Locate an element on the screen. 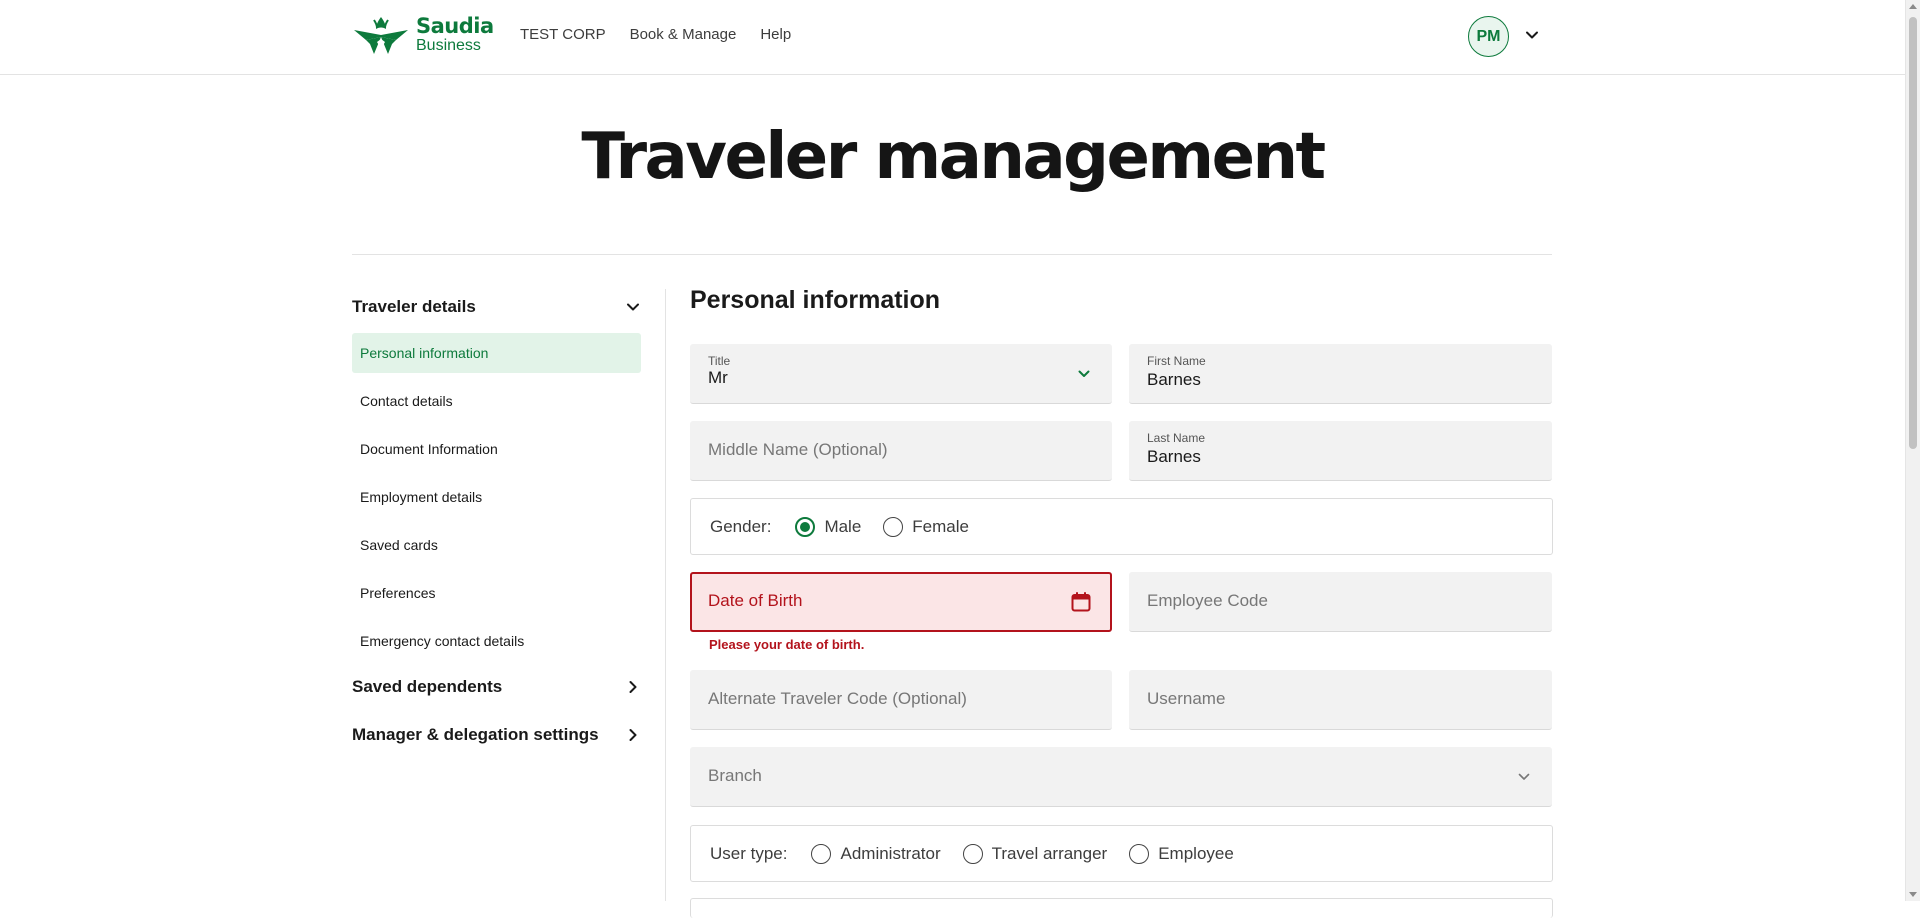 The height and width of the screenshot is (918, 1920). user-avatar: PM is located at coordinates (1488, 36).